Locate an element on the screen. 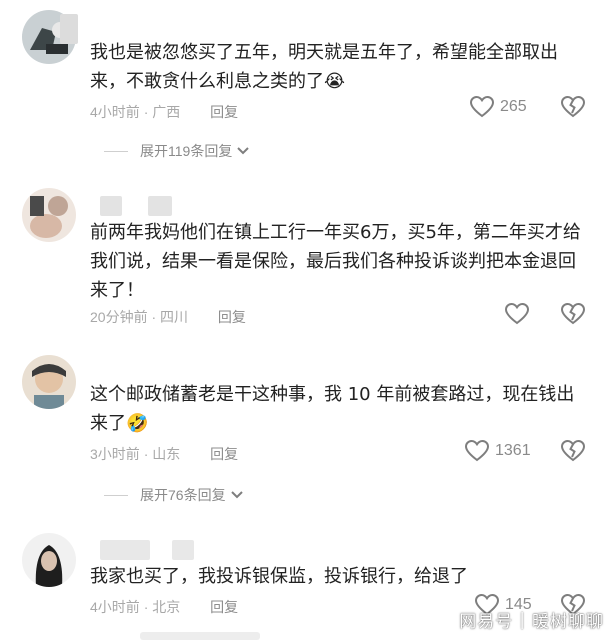  comment-meta: 3小时前 · 山东 回复 is located at coordinates (164, 454).